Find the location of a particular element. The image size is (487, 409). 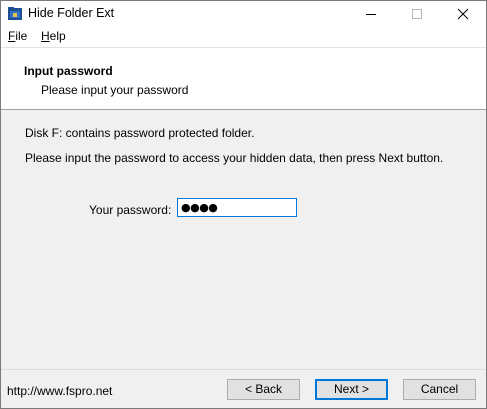

minimize-icon is located at coordinates (371, 14).